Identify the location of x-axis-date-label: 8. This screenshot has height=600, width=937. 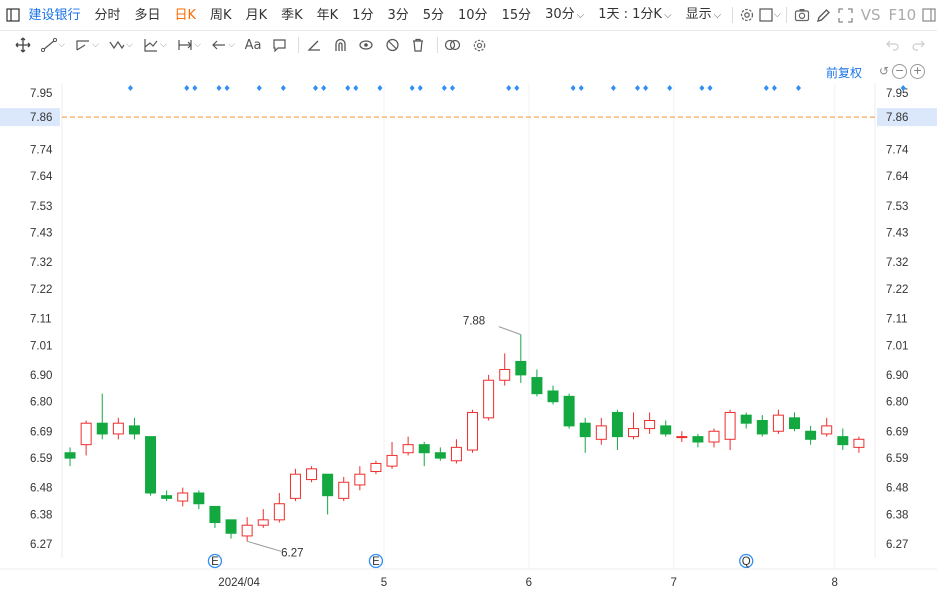
(835, 583).